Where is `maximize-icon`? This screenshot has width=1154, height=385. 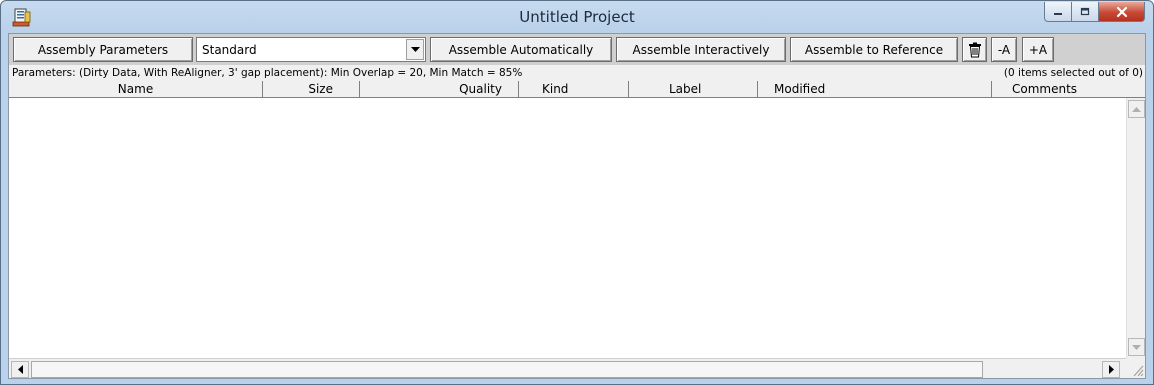
maximize-icon is located at coordinates (1085, 11).